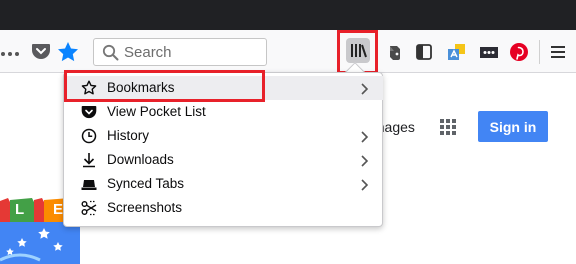 Image resolution: width=576 pixels, height=264 pixels. What do you see at coordinates (224, 184) in the screenshot?
I see `menu-item-synced-tabs: Synced Tabs` at bounding box center [224, 184].